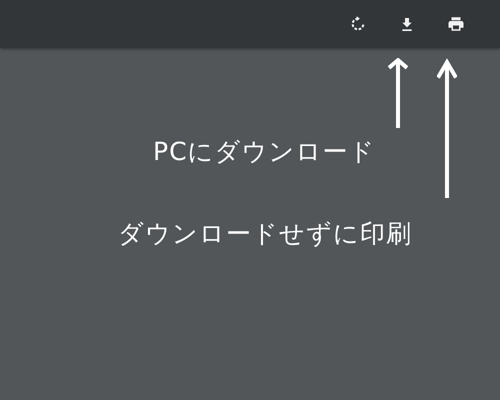 The width and height of the screenshot is (500, 400). What do you see at coordinates (264, 152) in the screenshot?
I see `annotation-label: PCにダウンロード` at bounding box center [264, 152].